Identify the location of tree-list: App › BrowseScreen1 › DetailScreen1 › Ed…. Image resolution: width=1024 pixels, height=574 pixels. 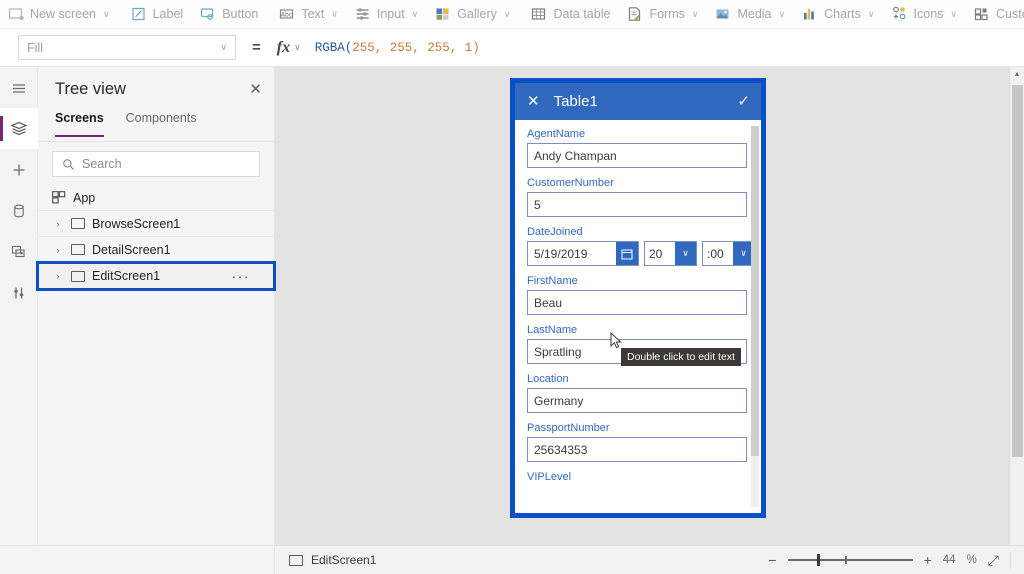
(156, 238).